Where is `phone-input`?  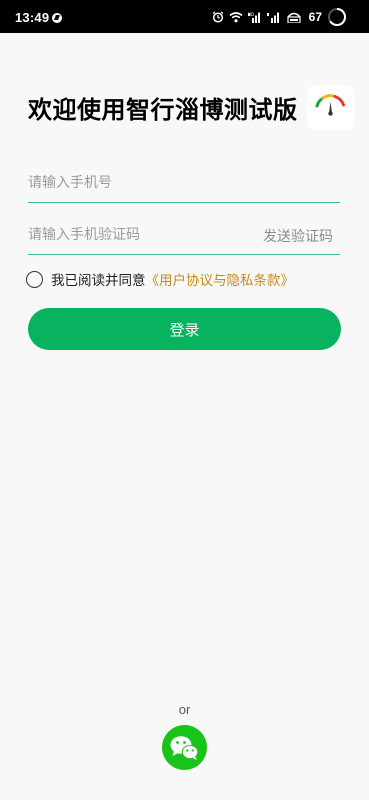
phone-input is located at coordinates (138, 183).